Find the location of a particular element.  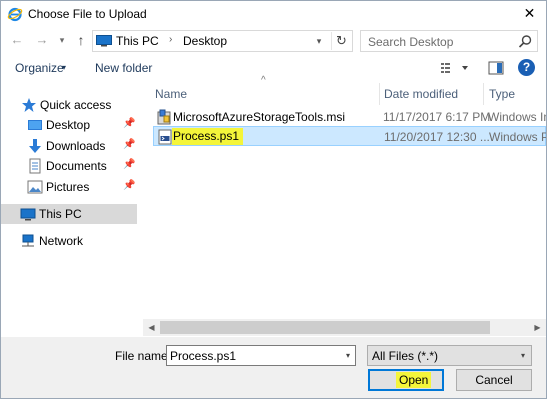

preview-pane-icon is located at coordinates (496, 68).